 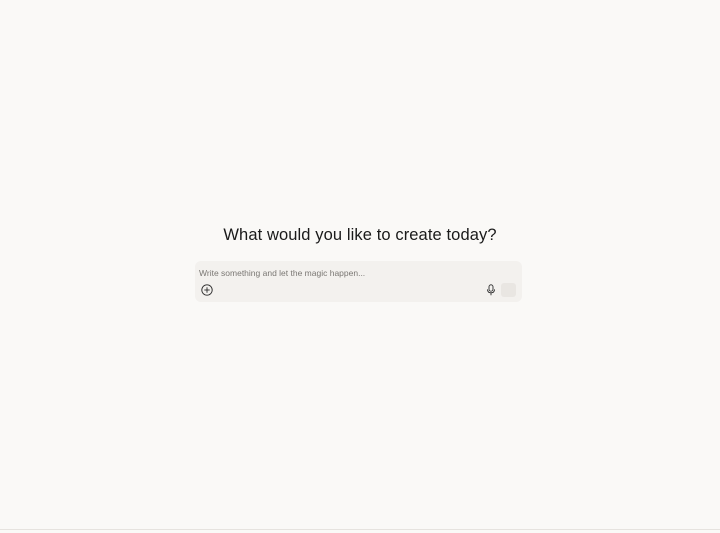 What do you see at coordinates (358, 281) in the screenshot?
I see `prompt-composer` at bounding box center [358, 281].